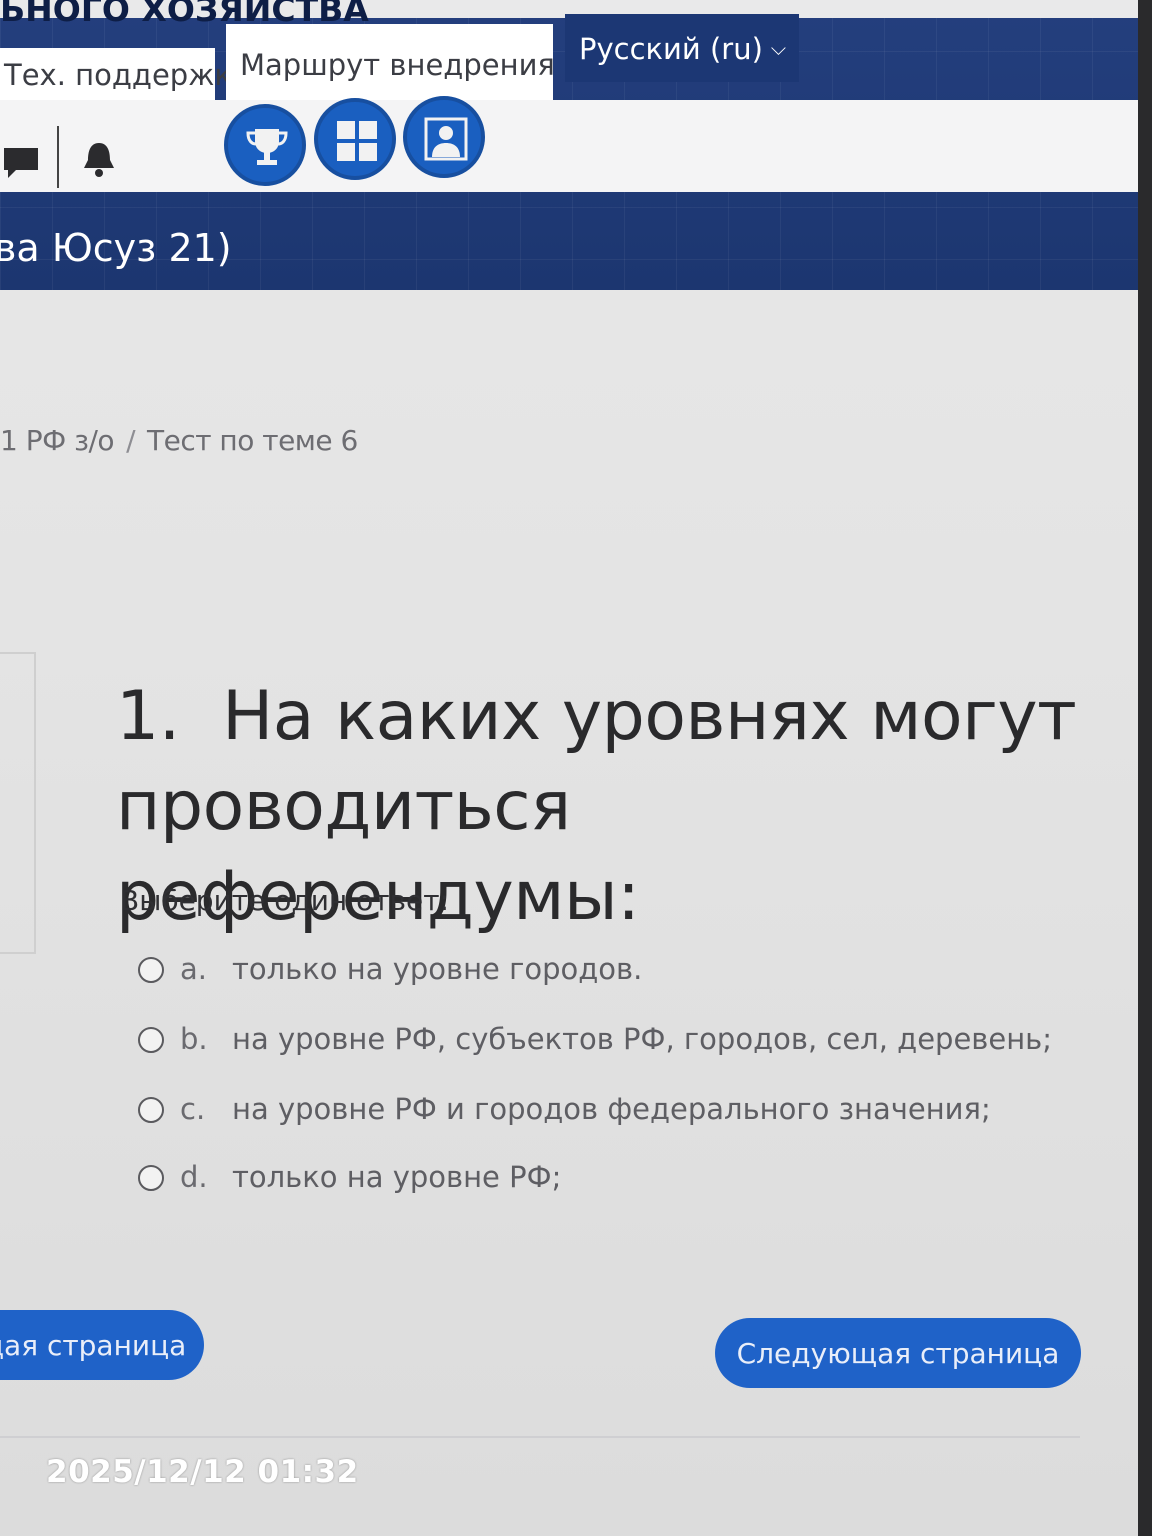 The height and width of the screenshot is (1536, 1152). Describe the element at coordinates (194, 1177) in the screenshot. I see `option-letter: d.` at that location.